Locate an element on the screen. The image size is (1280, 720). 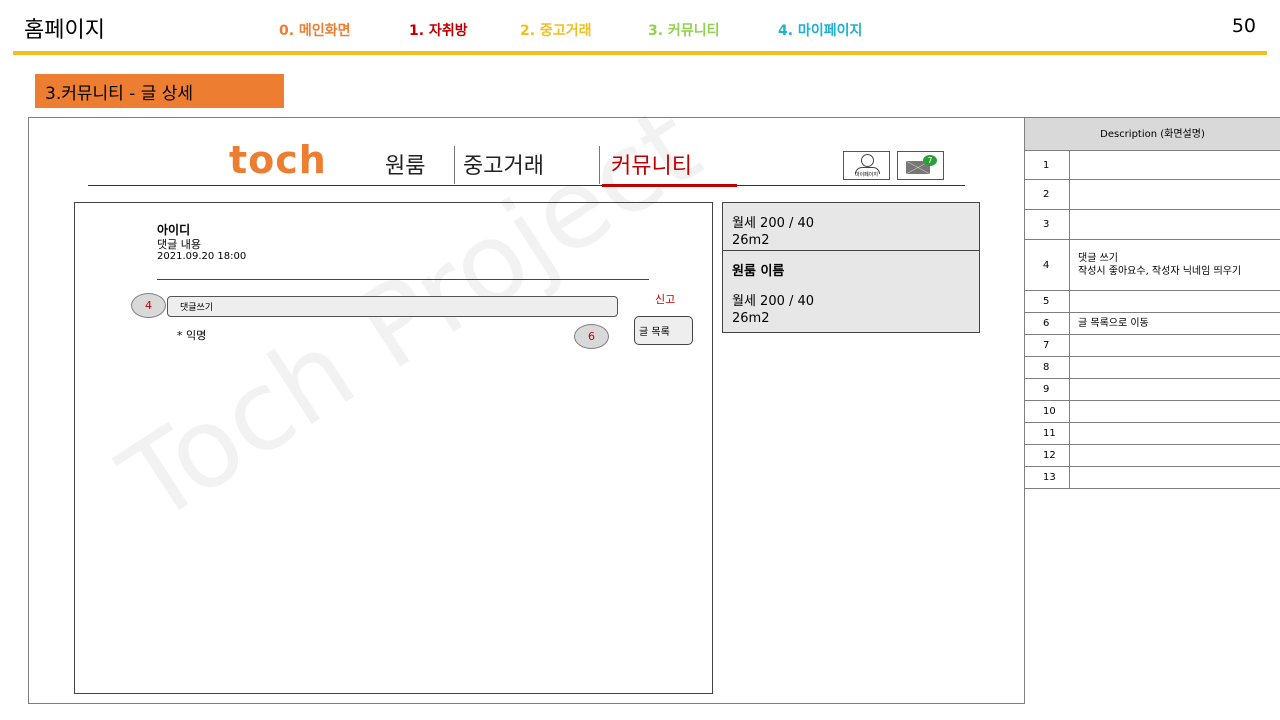
description-row-number: 5 is located at coordinates (1047, 301).